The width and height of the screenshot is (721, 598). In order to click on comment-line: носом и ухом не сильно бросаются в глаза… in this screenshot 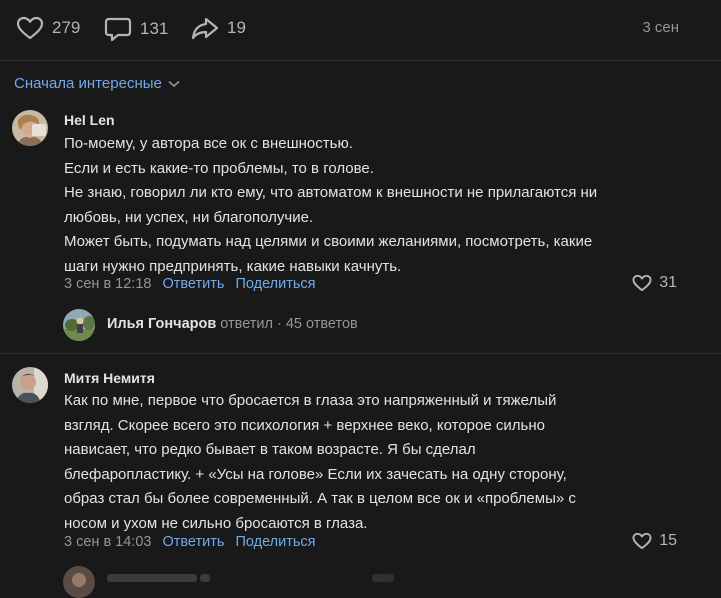, I will do `click(216, 523)`.